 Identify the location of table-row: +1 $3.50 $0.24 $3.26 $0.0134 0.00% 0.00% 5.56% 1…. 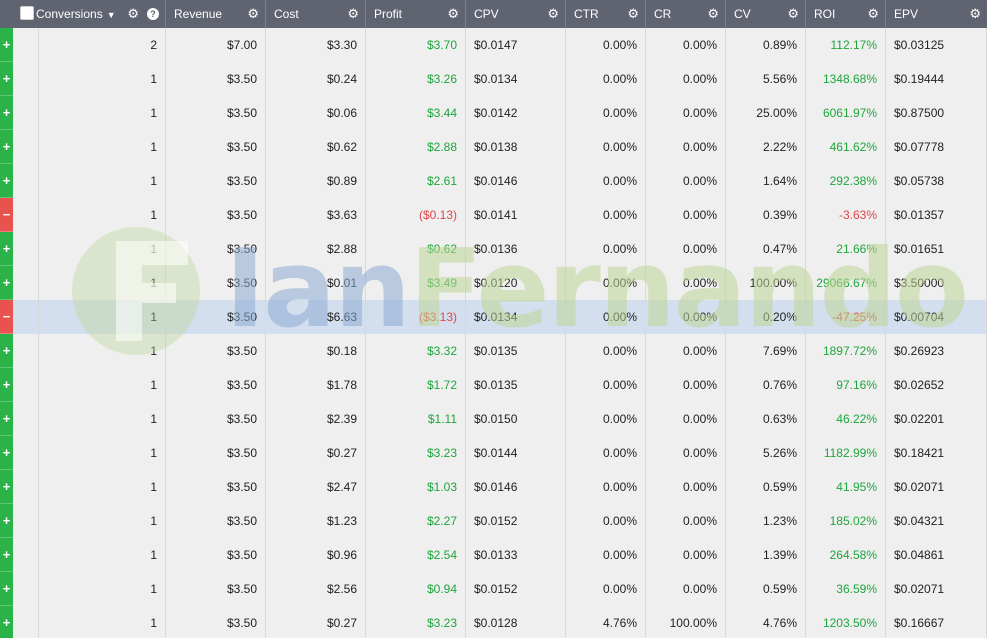
(493, 79).